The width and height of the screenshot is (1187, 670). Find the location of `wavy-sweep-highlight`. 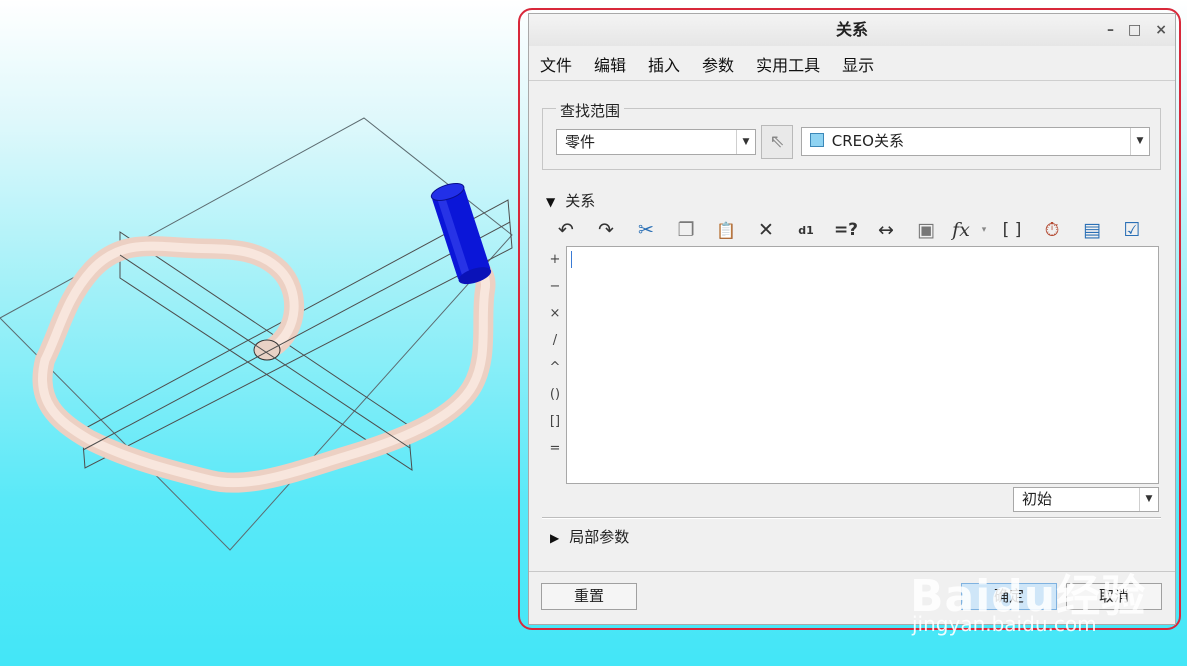

wavy-sweep-highlight is located at coordinates (264, 364).